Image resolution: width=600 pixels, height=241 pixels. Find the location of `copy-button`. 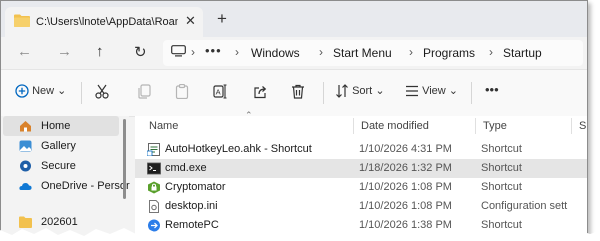

copy-button is located at coordinates (144, 91).